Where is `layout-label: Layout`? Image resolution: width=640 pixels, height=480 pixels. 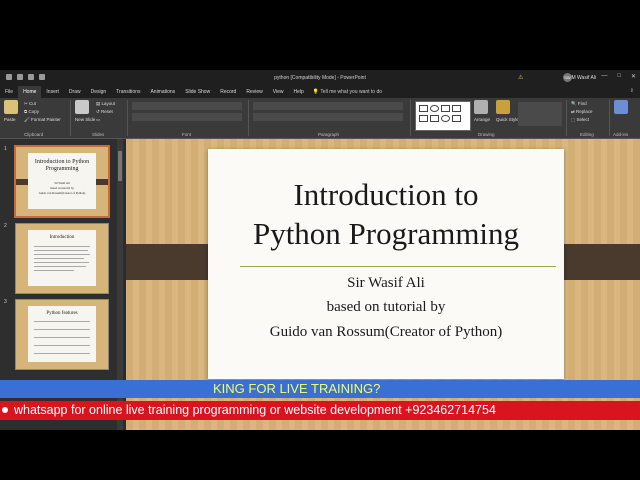 layout-label: Layout is located at coordinates (108, 103).